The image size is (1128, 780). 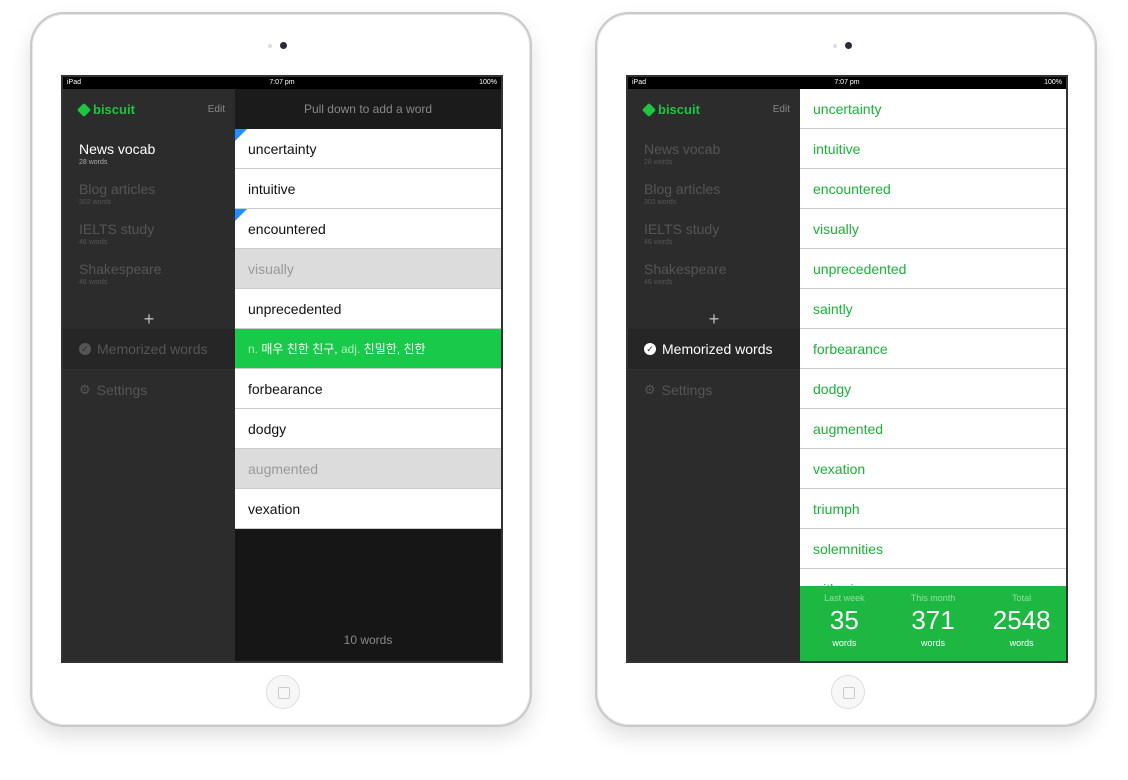 What do you see at coordinates (658, 162) in the screenshot?
I see `deck-count: 28 words` at bounding box center [658, 162].